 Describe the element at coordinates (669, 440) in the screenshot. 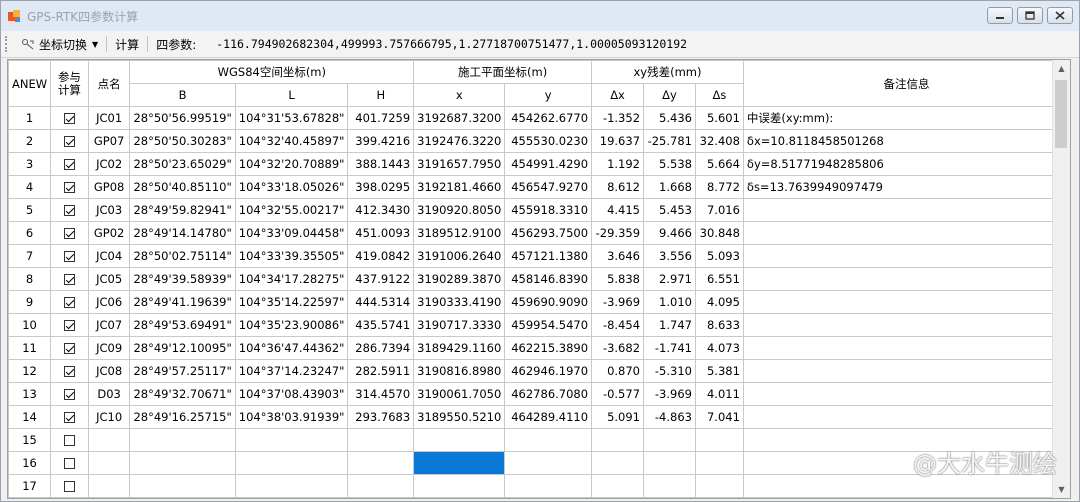

I see `cell-dy` at that location.